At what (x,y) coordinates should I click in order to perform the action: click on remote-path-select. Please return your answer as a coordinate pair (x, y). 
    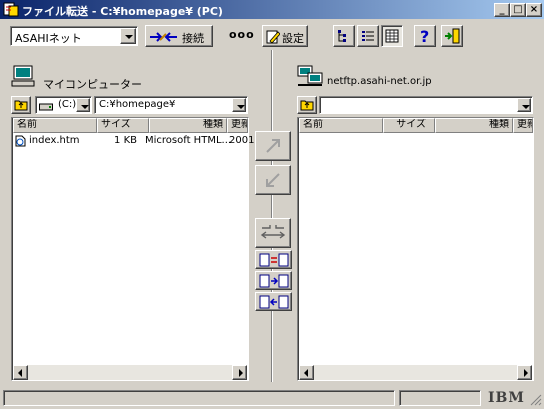
    Looking at the image, I should click on (426, 105).